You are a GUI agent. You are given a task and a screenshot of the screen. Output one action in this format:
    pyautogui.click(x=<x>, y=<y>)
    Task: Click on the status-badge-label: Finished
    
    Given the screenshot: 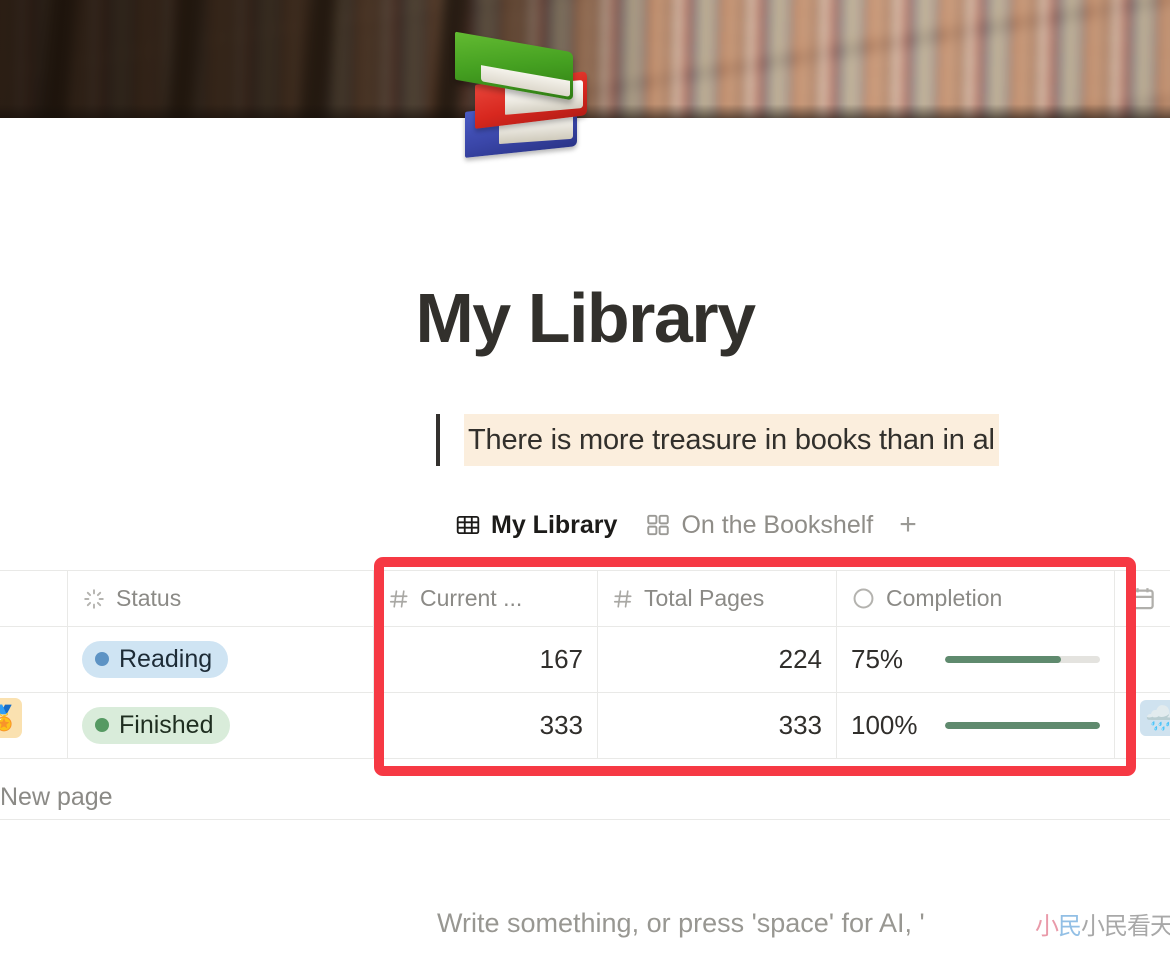 What is the action you would take?
    pyautogui.click(x=166, y=724)
    